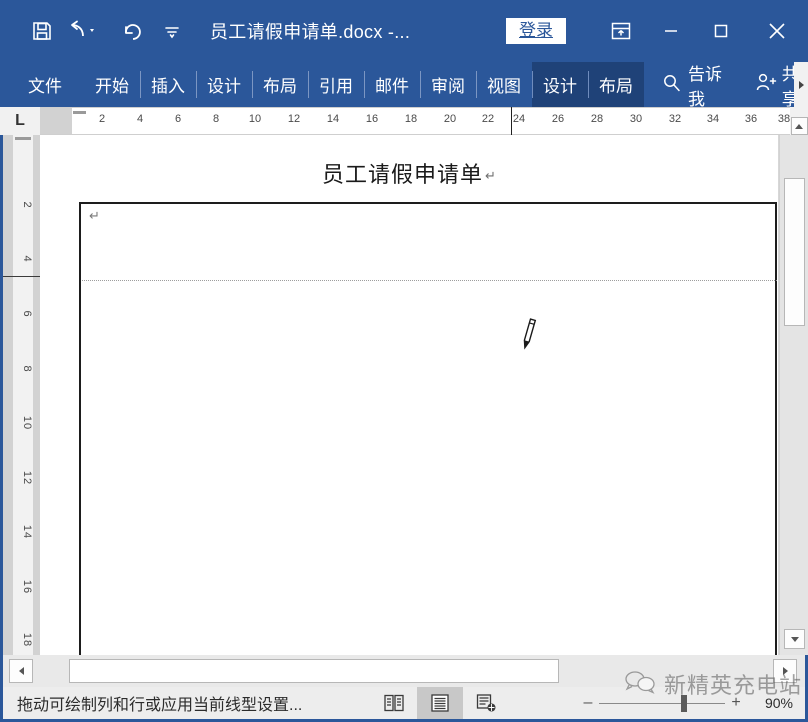  I want to click on chevron-right-icon, so click(801, 84).